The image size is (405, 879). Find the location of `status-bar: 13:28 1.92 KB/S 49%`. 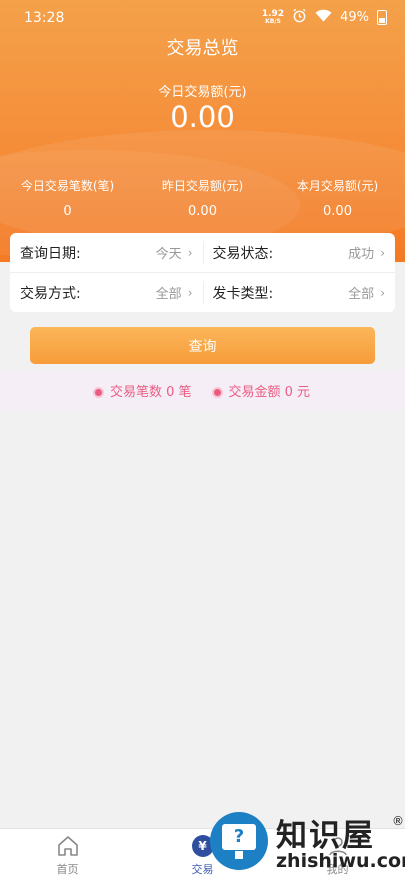

status-bar: 13:28 1.92 KB/S 49% is located at coordinates (202, 18).